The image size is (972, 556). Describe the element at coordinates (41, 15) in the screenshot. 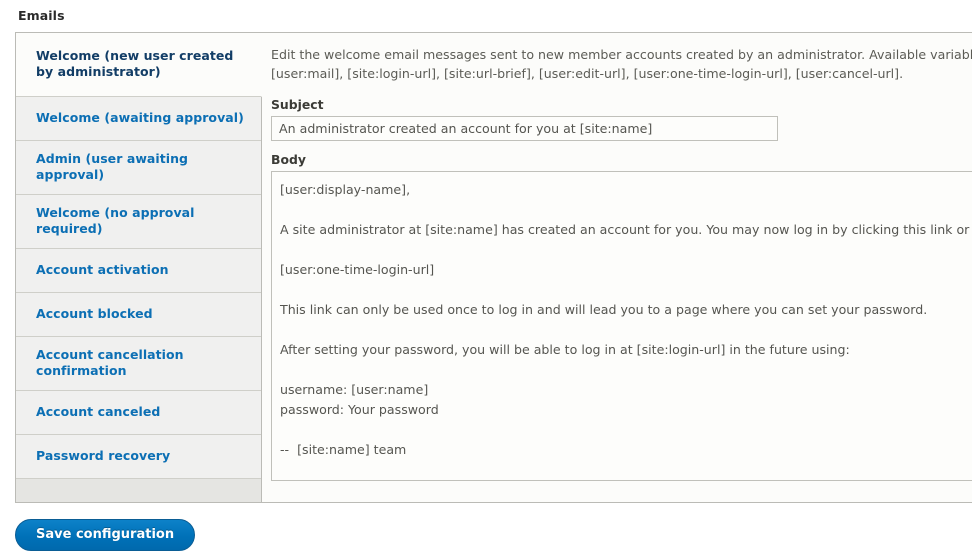

I see `page-title: Emails` at that location.